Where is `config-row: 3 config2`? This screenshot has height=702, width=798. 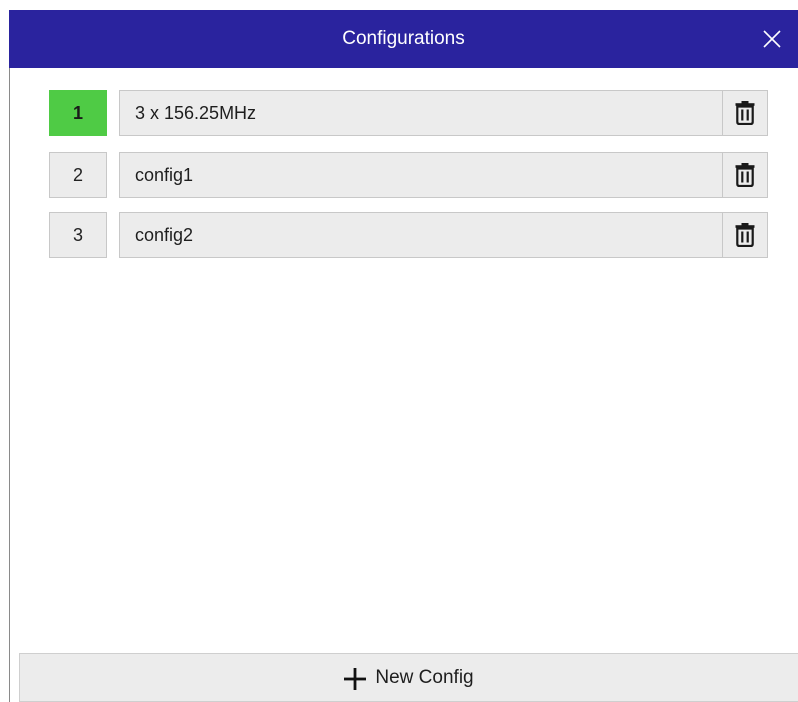 config-row: 3 config2 is located at coordinates (410, 235).